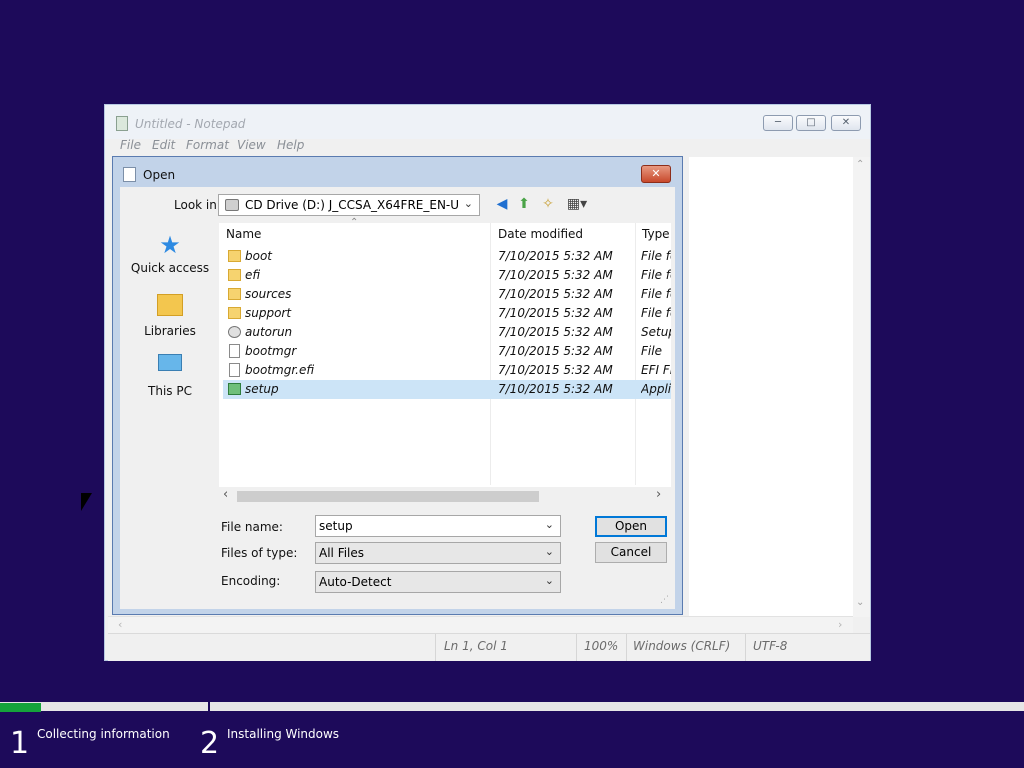  What do you see at coordinates (480, 625) in the screenshot?
I see `notepad-horizontal-scrollbar: ‹ ›` at bounding box center [480, 625].